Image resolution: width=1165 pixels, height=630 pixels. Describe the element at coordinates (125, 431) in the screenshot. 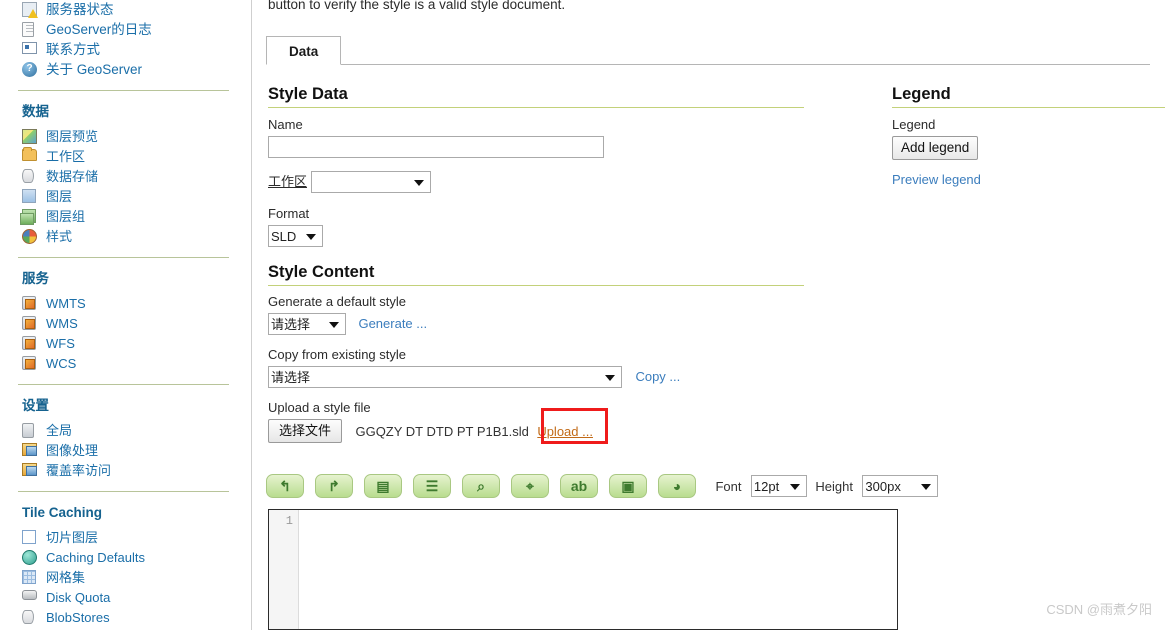

I see `sidebar-item-全局: 全局` at that location.